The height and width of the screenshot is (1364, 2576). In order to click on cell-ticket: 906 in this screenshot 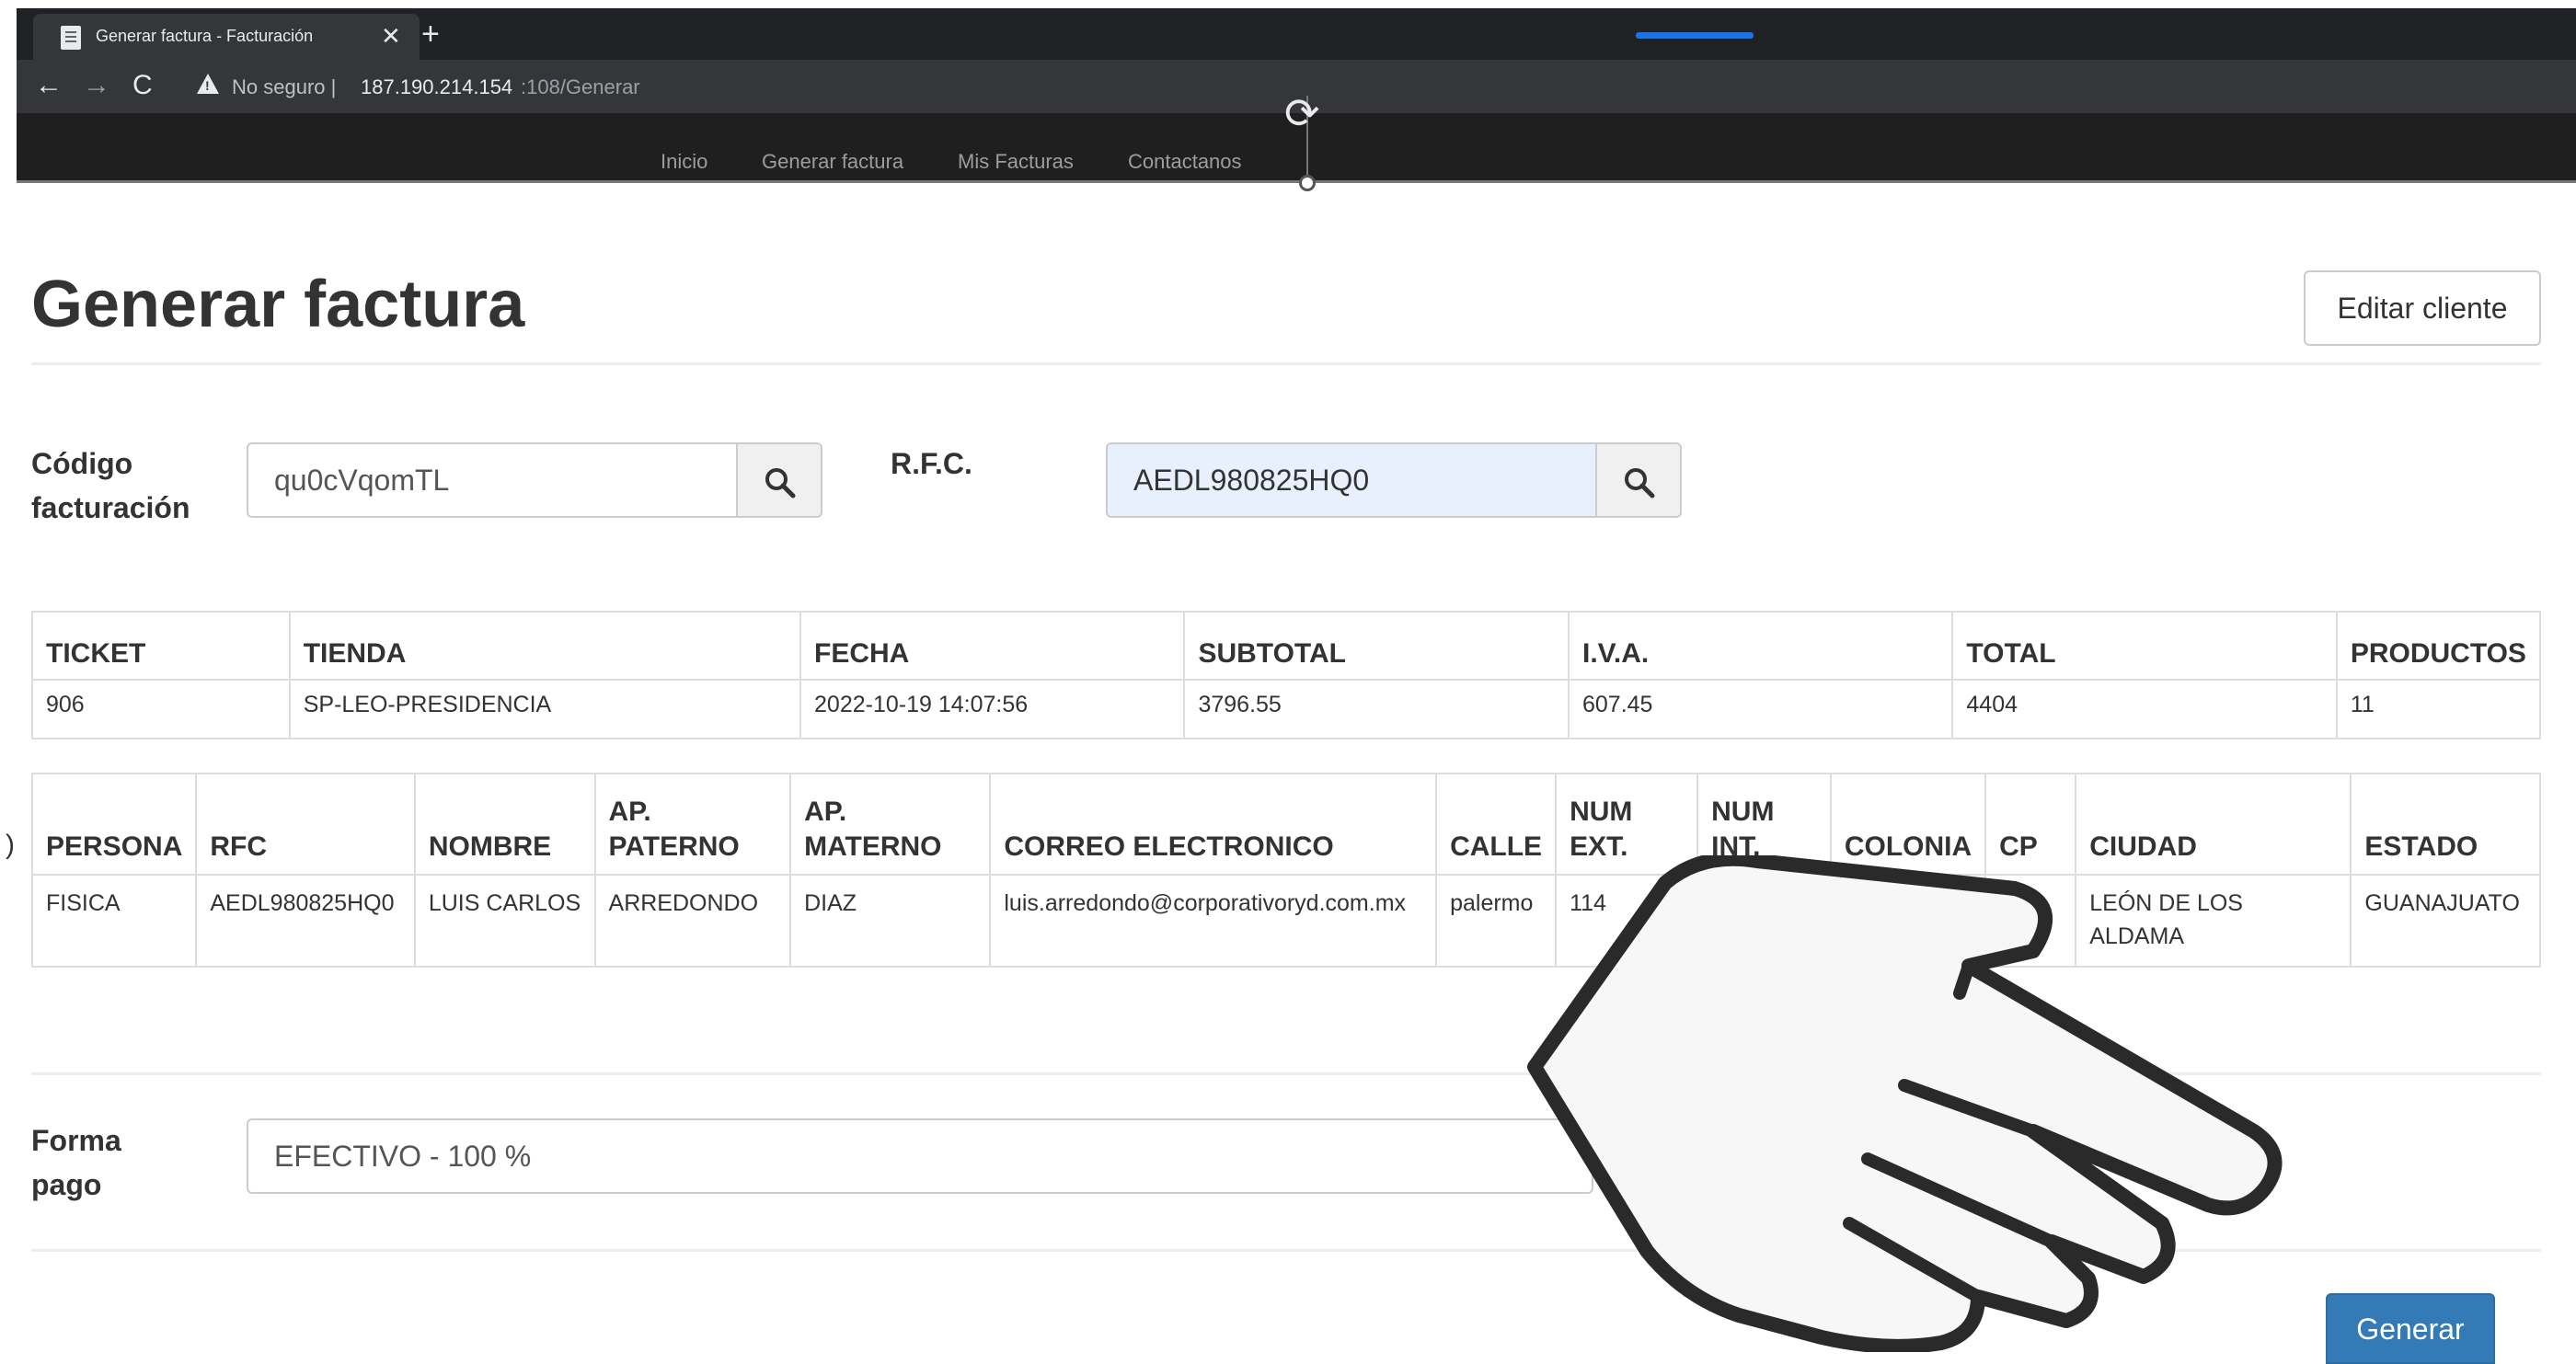, I will do `click(161, 709)`.